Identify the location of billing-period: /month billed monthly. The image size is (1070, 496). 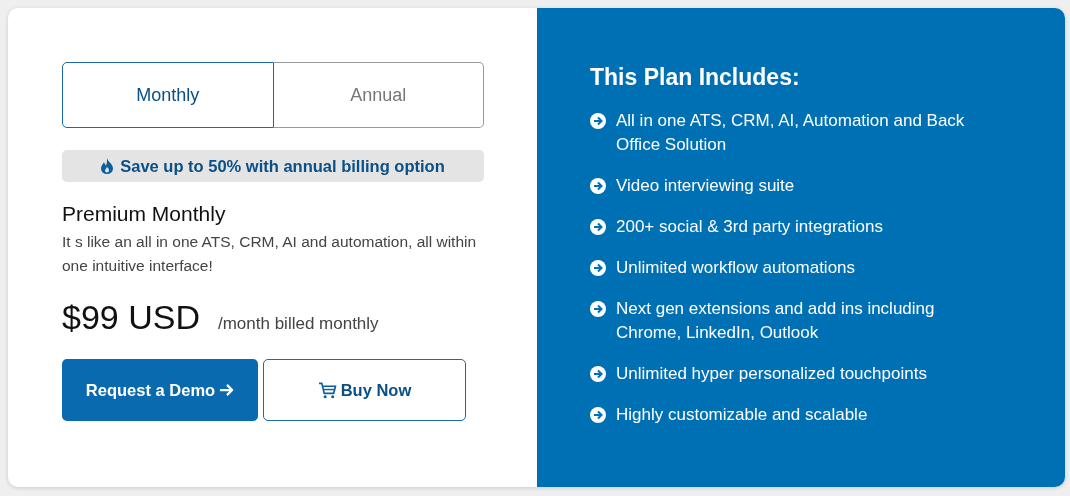
(298, 324).